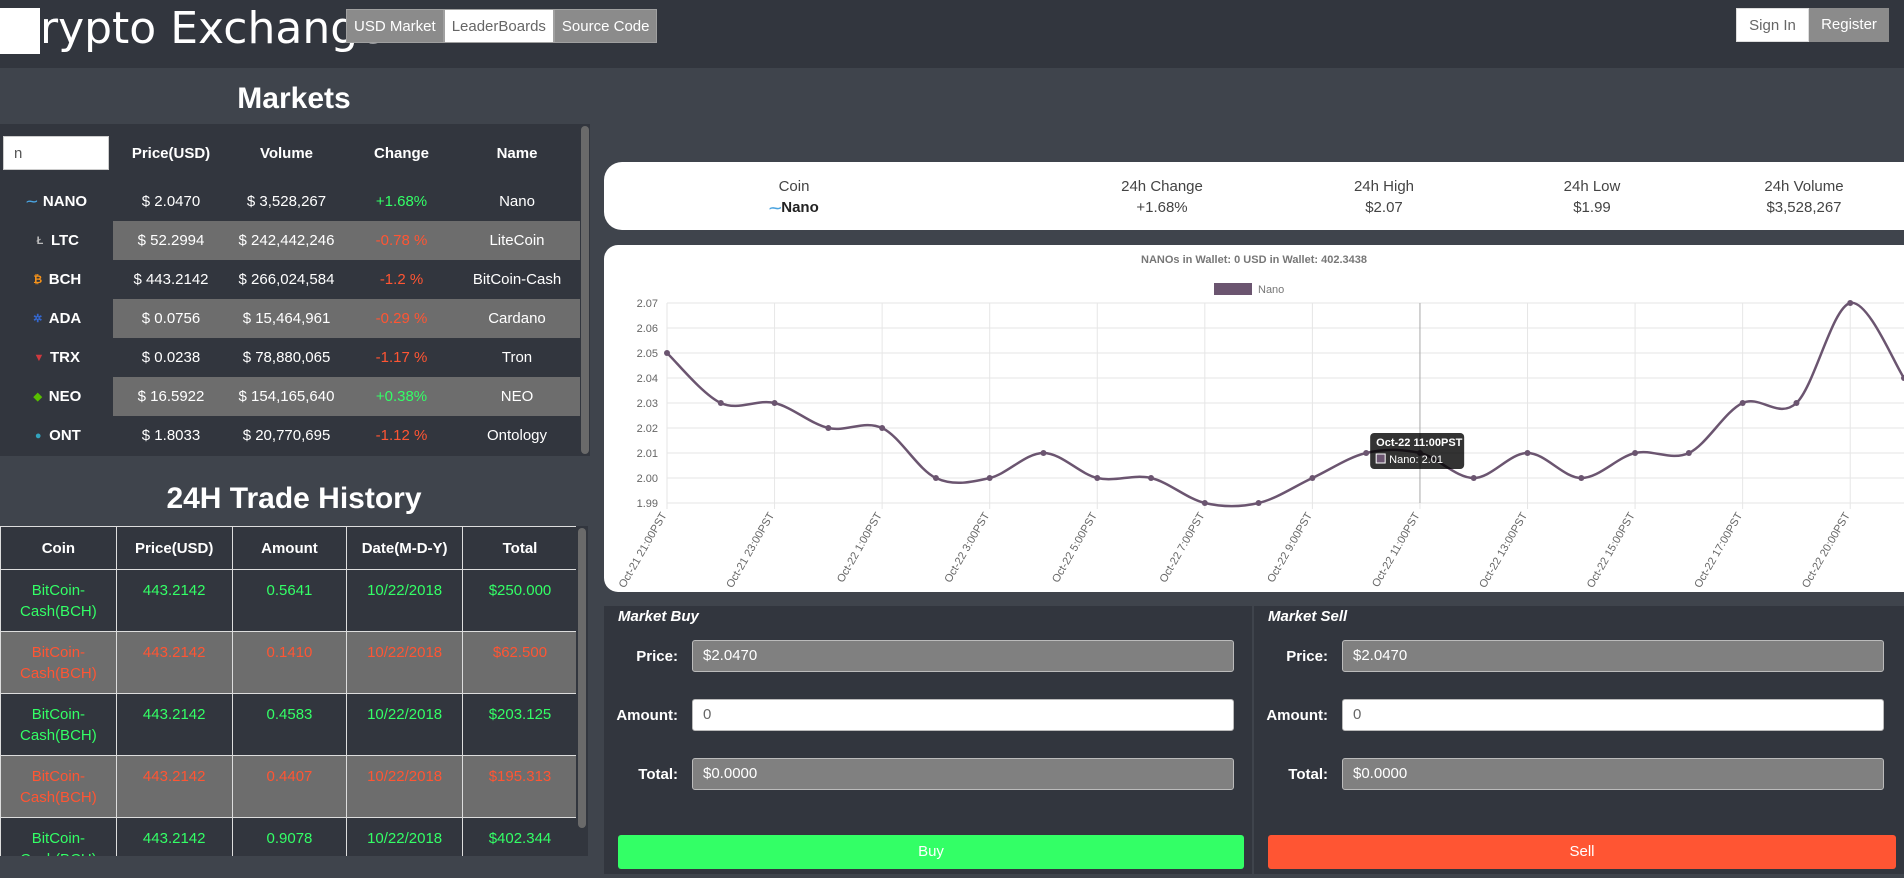 This screenshot has width=1904, height=878. I want to click on coin-name: Cardano, so click(517, 318).